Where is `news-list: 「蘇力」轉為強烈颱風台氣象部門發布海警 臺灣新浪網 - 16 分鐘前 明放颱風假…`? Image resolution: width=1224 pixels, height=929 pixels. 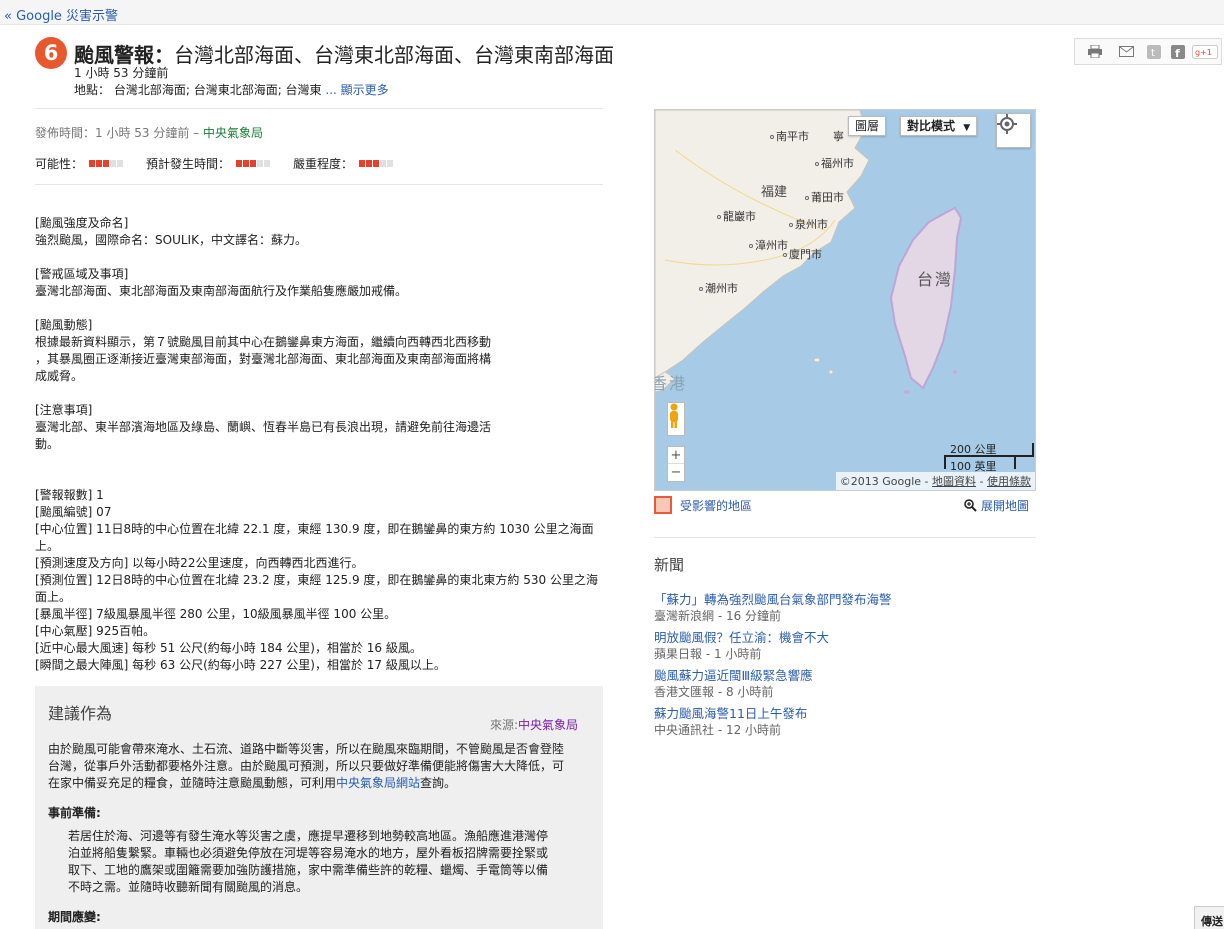 news-list: 「蘇力」轉為強烈颱風台氣象部門發布海警 臺灣新浪網 - 16 分鐘前 明放颱風假… is located at coordinates (844, 667).